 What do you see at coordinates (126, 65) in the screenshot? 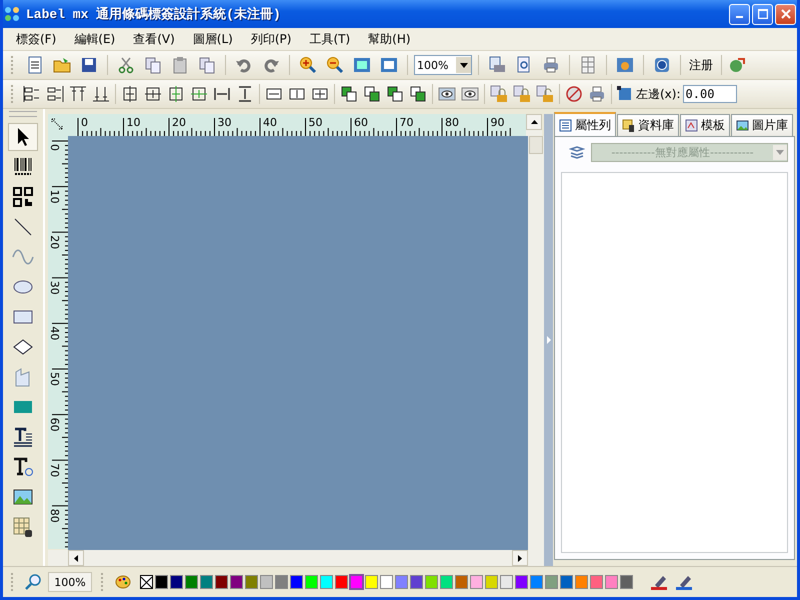
I see `cut-icon` at bounding box center [126, 65].